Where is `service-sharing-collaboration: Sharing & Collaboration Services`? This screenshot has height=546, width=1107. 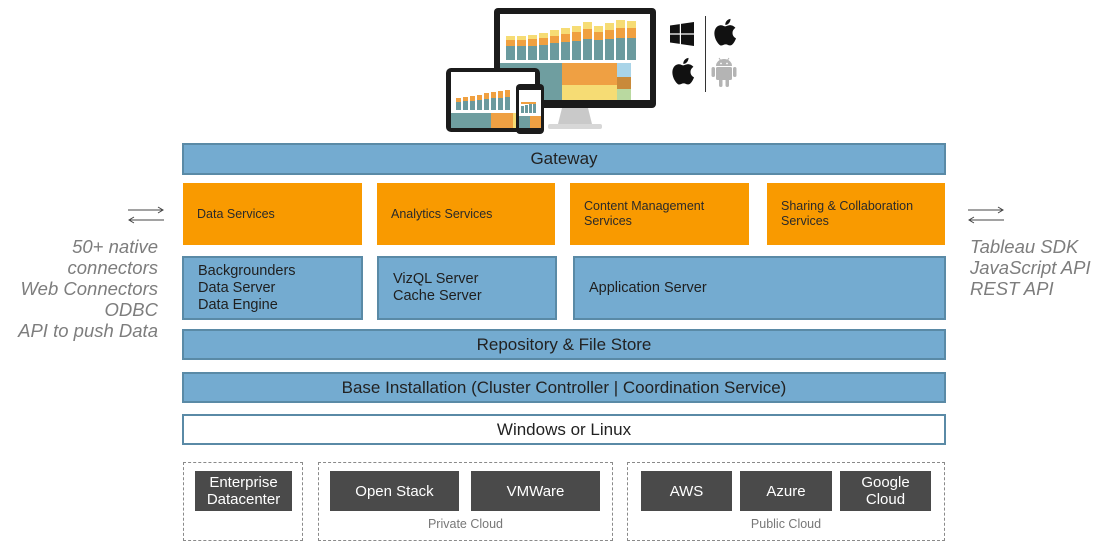 service-sharing-collaboration: Sharing & Collaboration Services is located at coordinates (856, 214).